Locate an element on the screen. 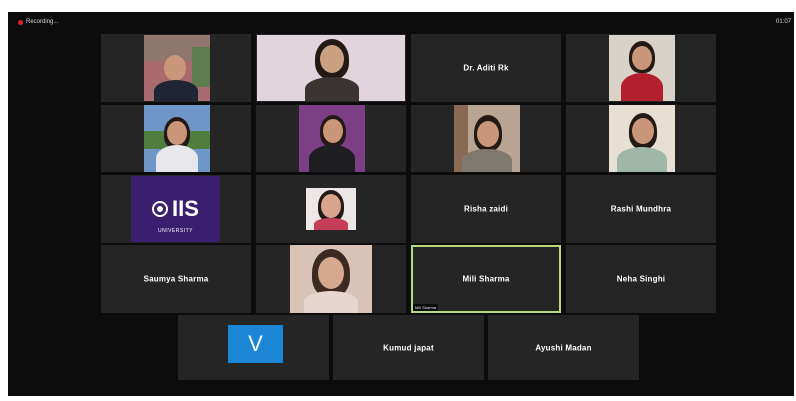 The width and height of the screenshot is (796, 401). emblem-icon is located at coordinates (160, 209).